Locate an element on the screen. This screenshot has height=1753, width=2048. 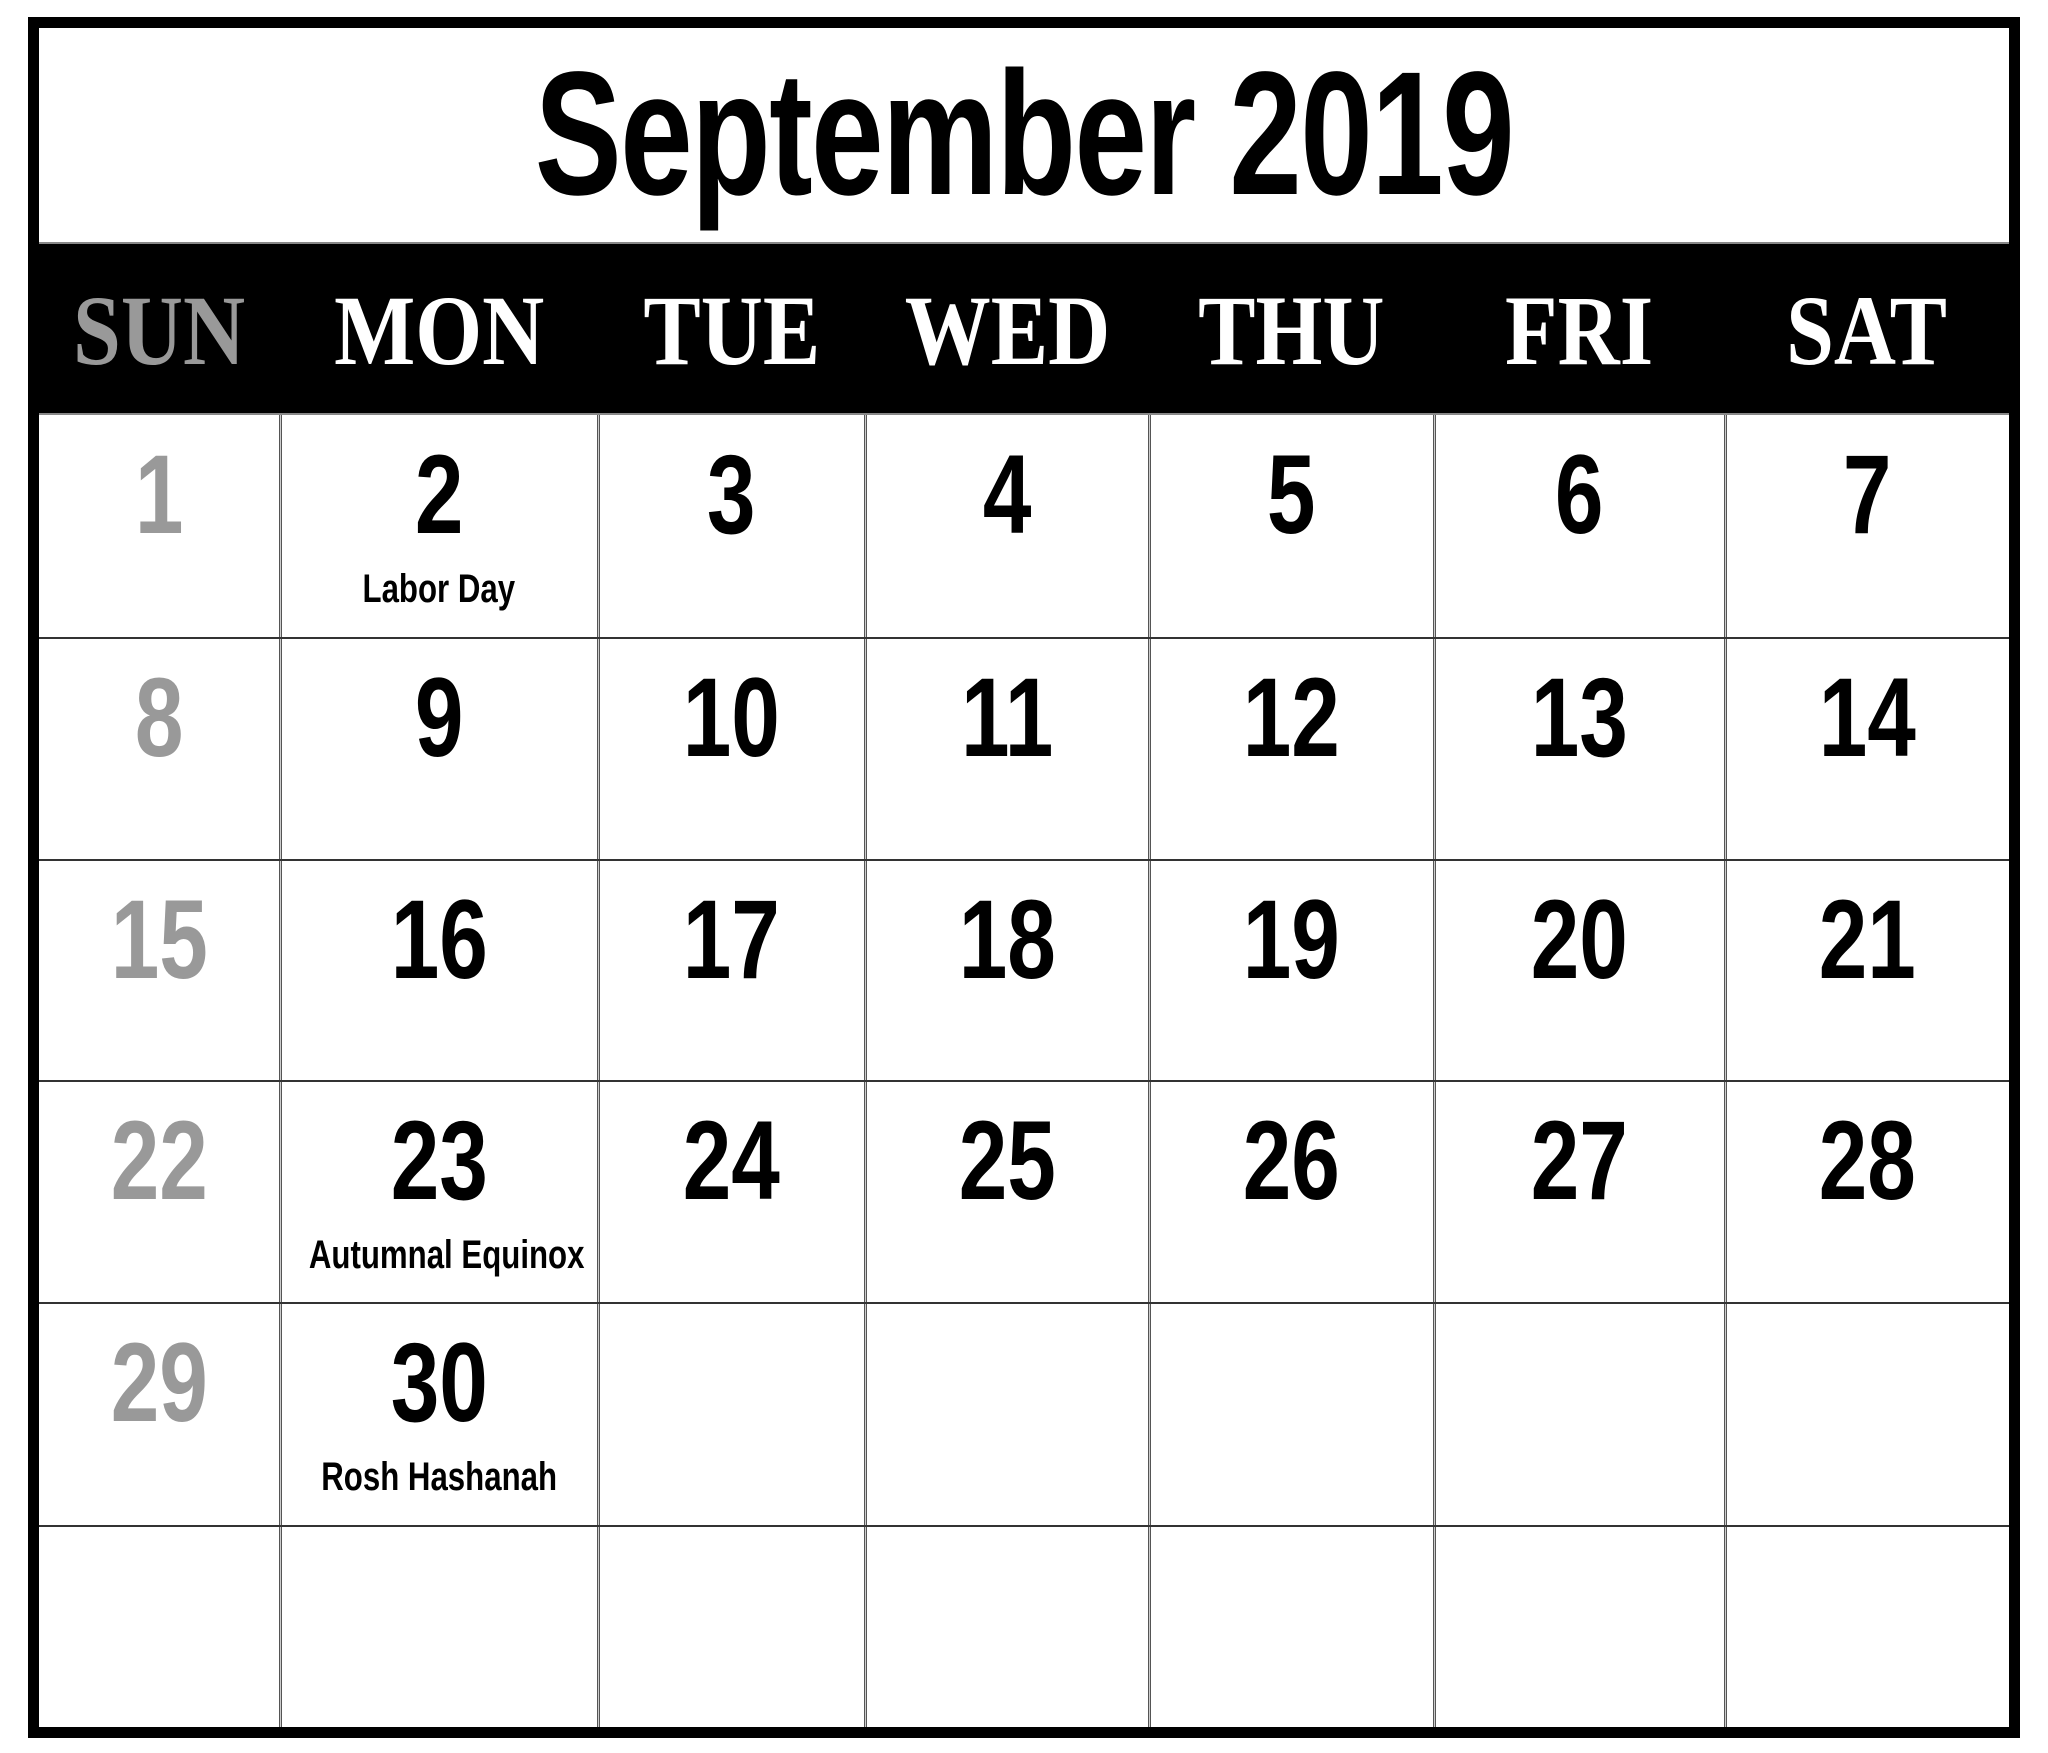
day-number-text: 16 is located at coordinates (439, 939).